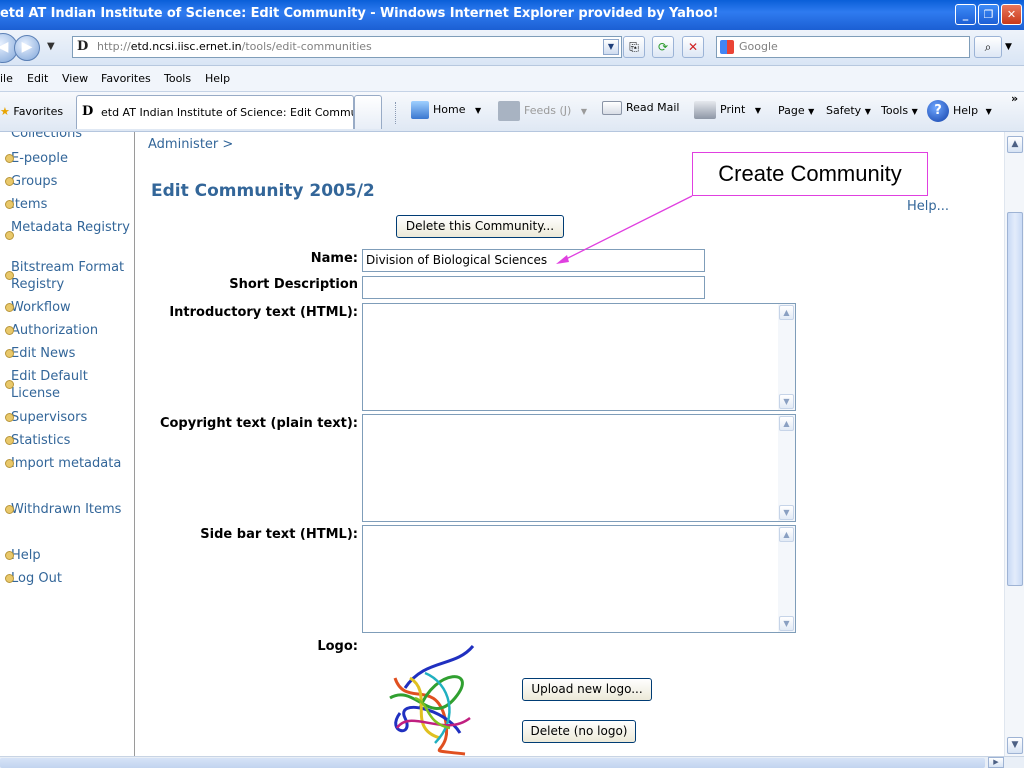 This screenshot has height=768, width=1024. I want to click on recent-pages-dropdown-icon: ▼, so click(51, 46).